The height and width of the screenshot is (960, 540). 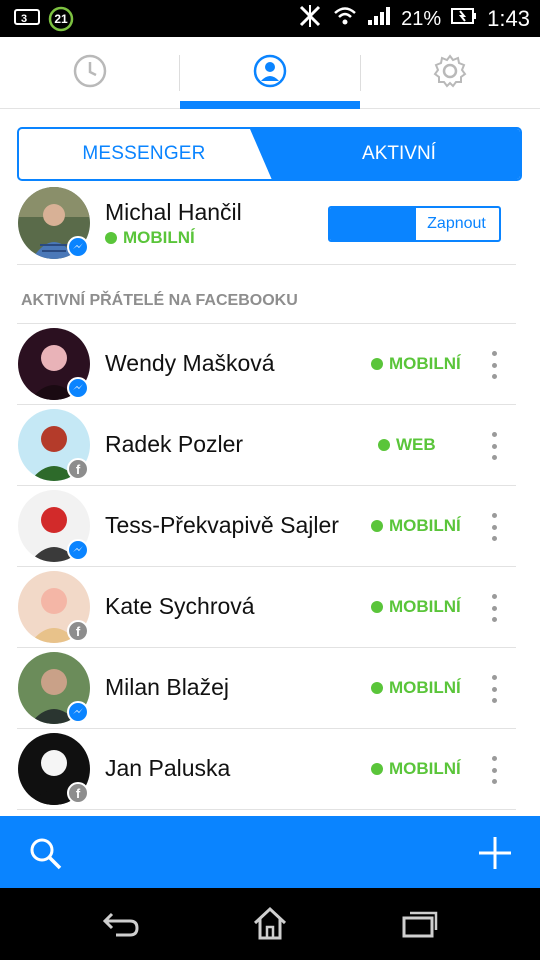 I want to click on toggle-label: Zapnout, so click(x=456, y=223).